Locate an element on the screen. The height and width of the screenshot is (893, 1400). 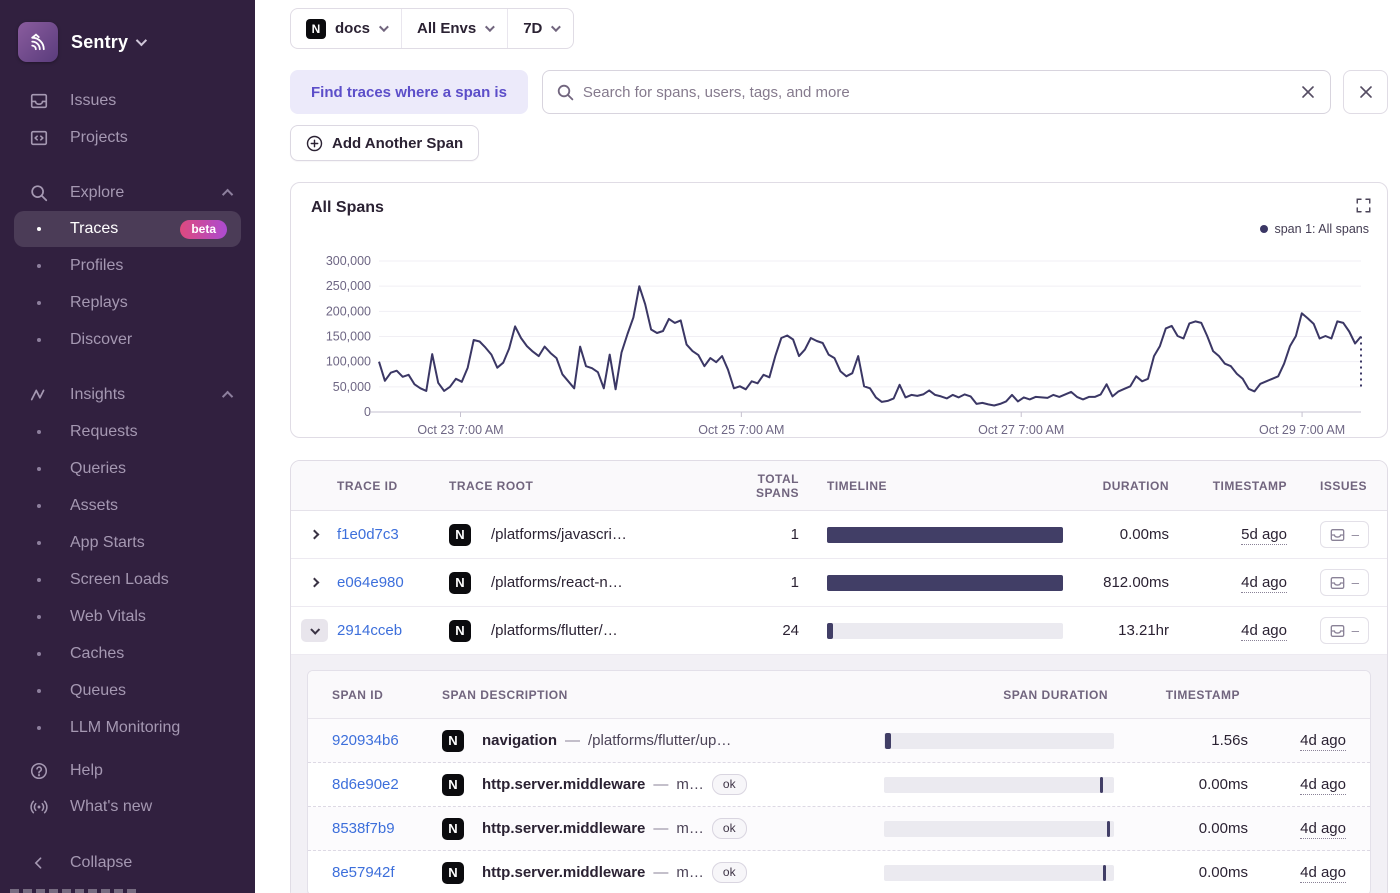
search-icon is located at coordinates (39, 193).